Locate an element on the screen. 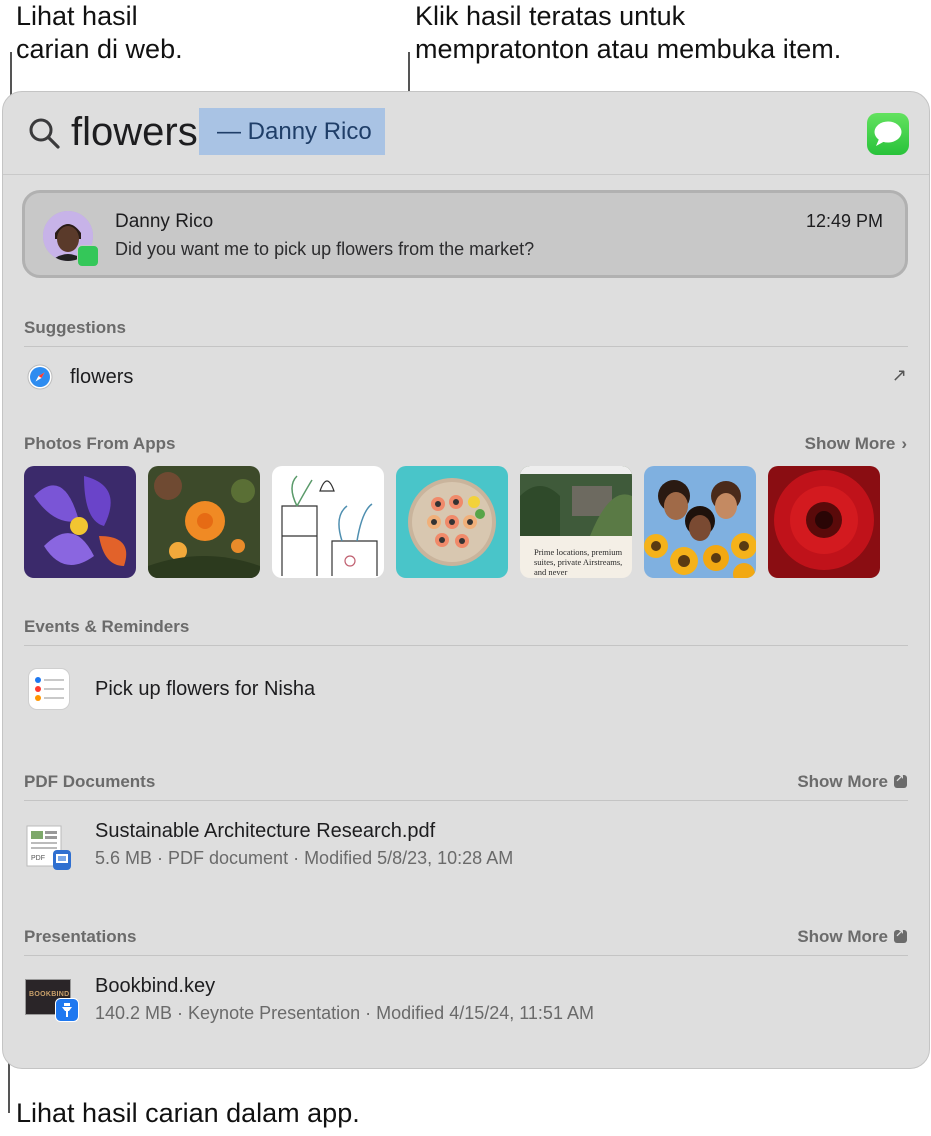 The width and height of the screenshot is (931, 1136). suggestion-label: flowers is located at coordinates (102, 377).